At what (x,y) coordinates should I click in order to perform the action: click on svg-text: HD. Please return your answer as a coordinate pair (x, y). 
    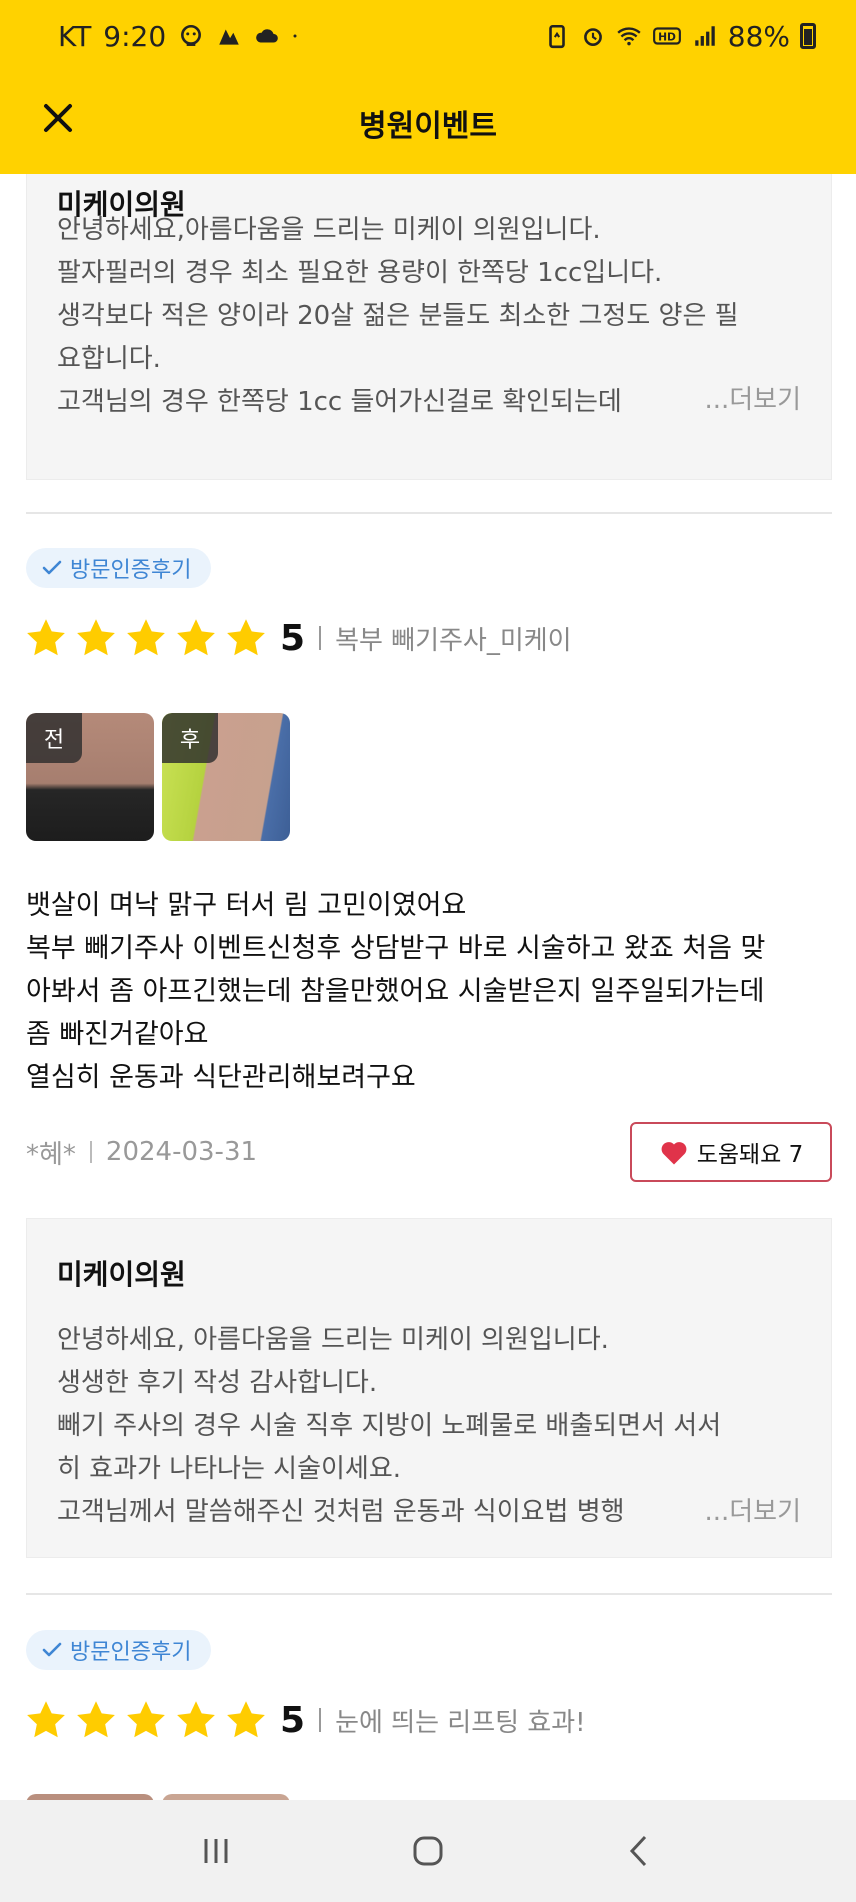
    Looking at the image, I should click on (667, 36).